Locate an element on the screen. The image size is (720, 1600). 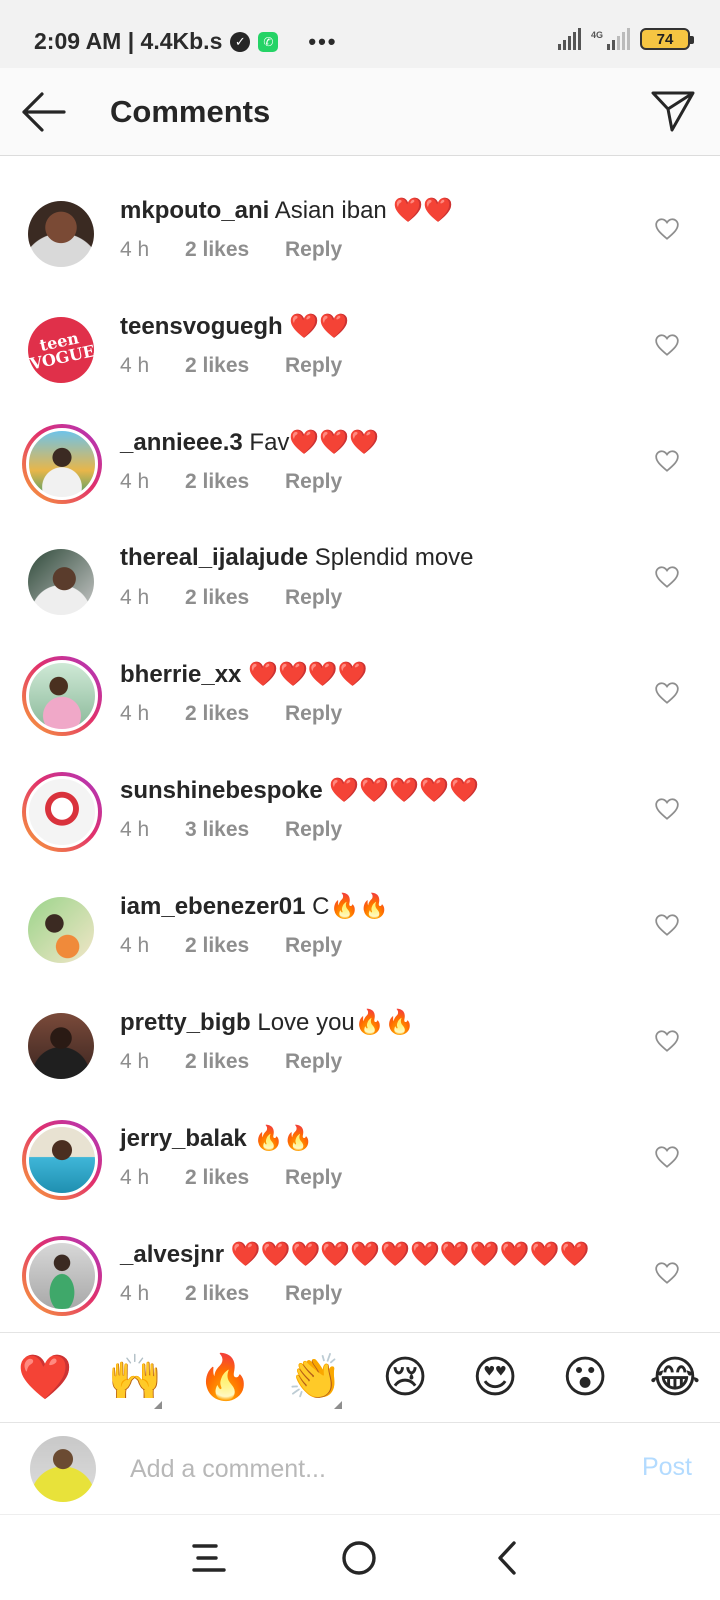
emoji-raising-hands: 🙌 is located at coordinates (135, 1378).